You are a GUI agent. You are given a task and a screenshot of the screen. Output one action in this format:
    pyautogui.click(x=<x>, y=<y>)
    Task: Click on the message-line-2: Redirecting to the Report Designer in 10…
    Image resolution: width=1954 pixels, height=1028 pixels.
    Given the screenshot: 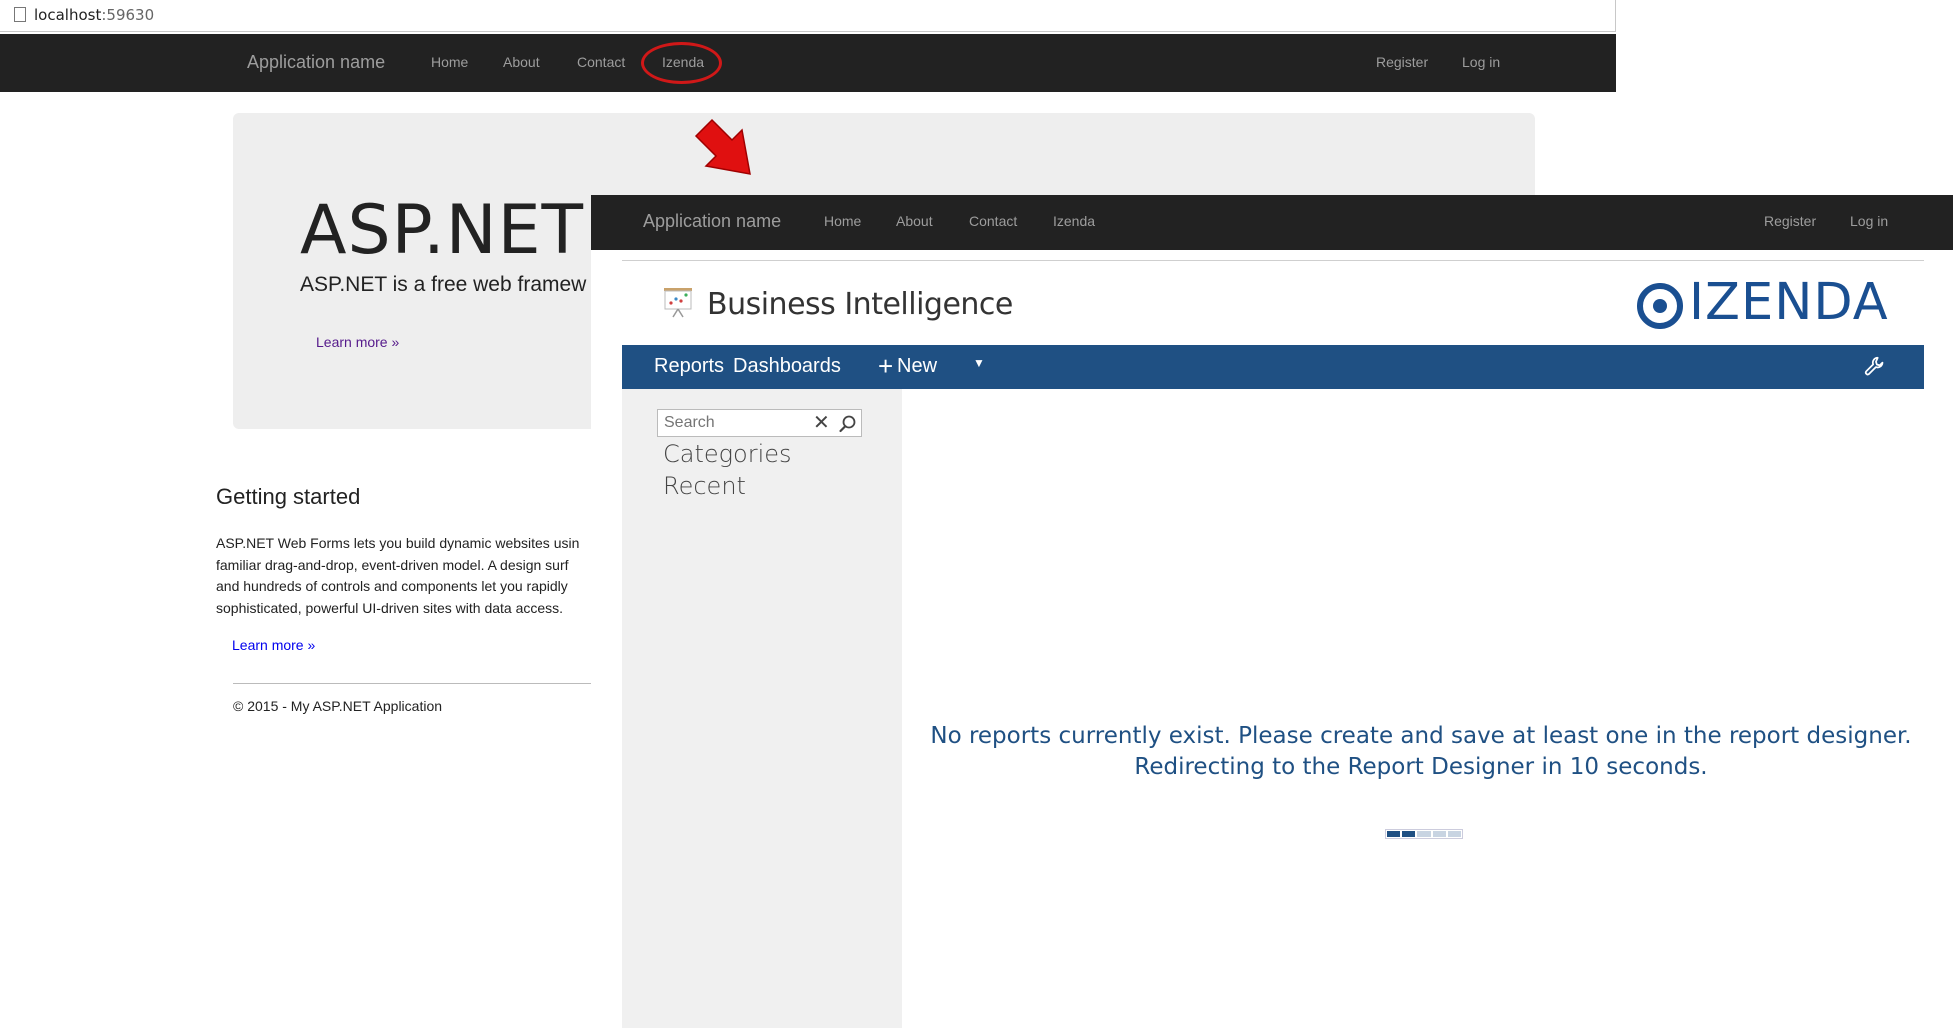 What is the action you would take?
    pyautogui.click(x=1421, y=767)
    